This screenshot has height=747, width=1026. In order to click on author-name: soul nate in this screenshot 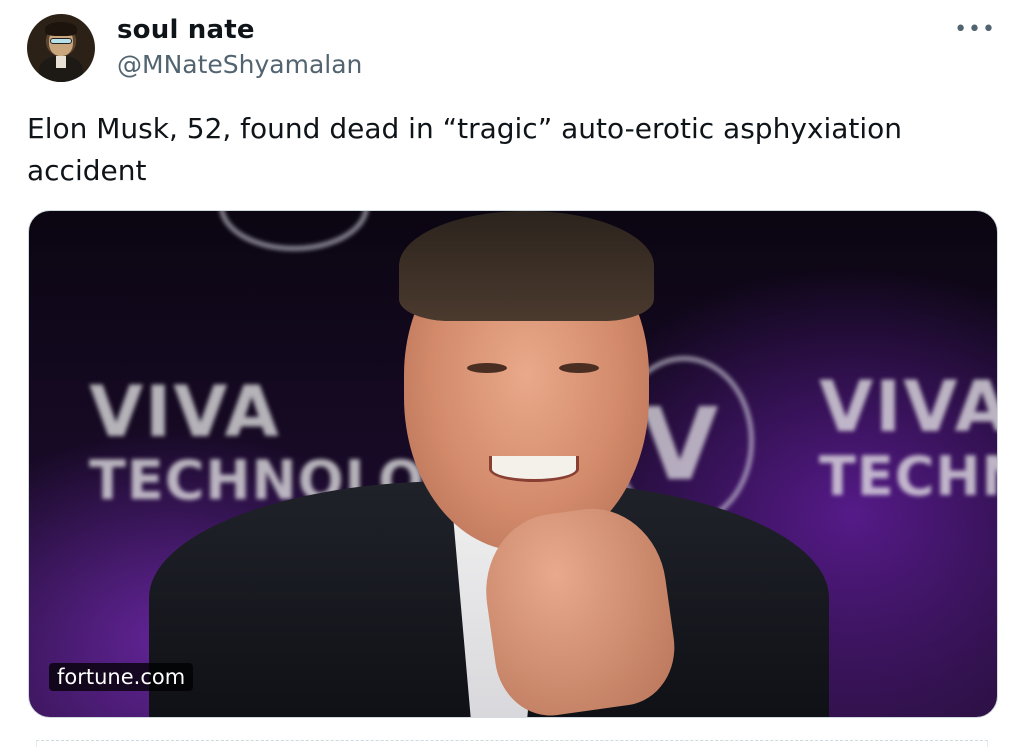, I will do `click(186, 30)`.